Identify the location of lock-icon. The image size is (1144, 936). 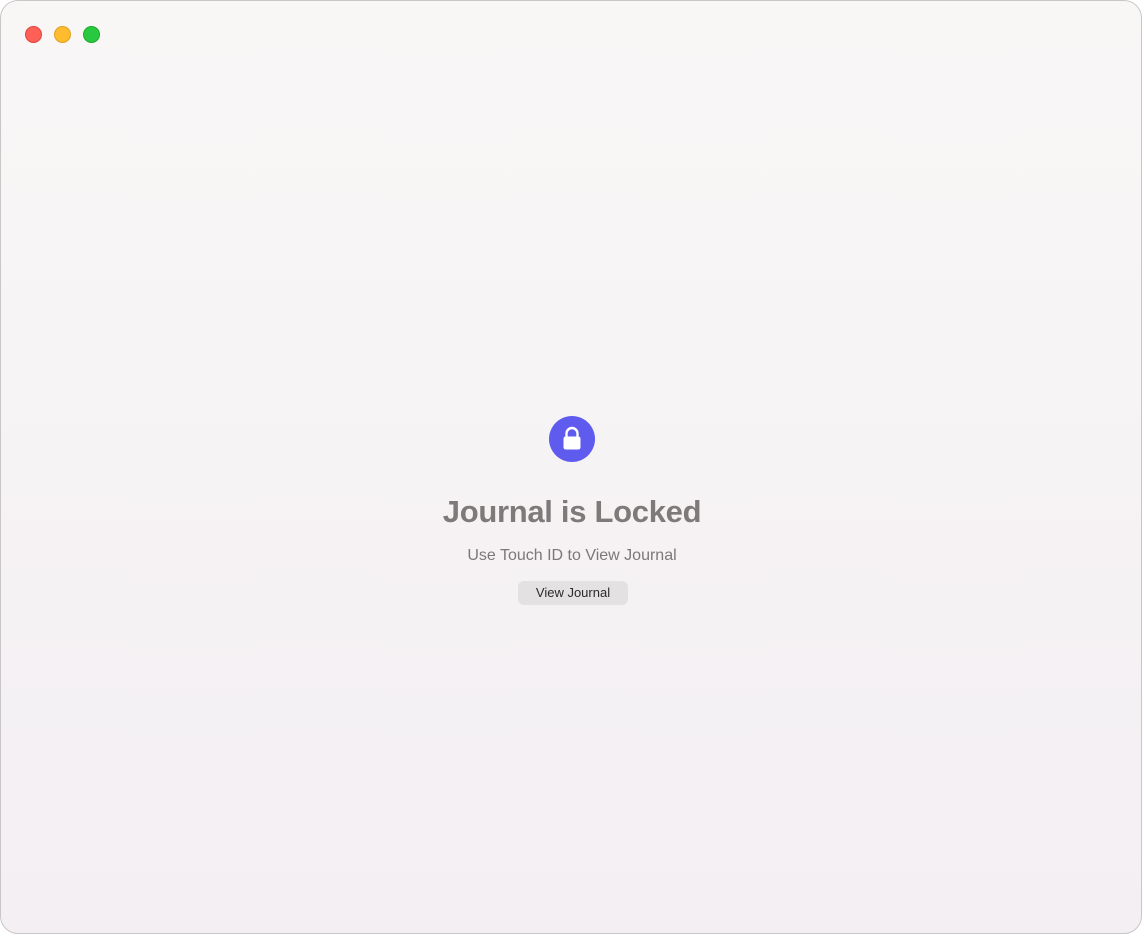
(572, 439).